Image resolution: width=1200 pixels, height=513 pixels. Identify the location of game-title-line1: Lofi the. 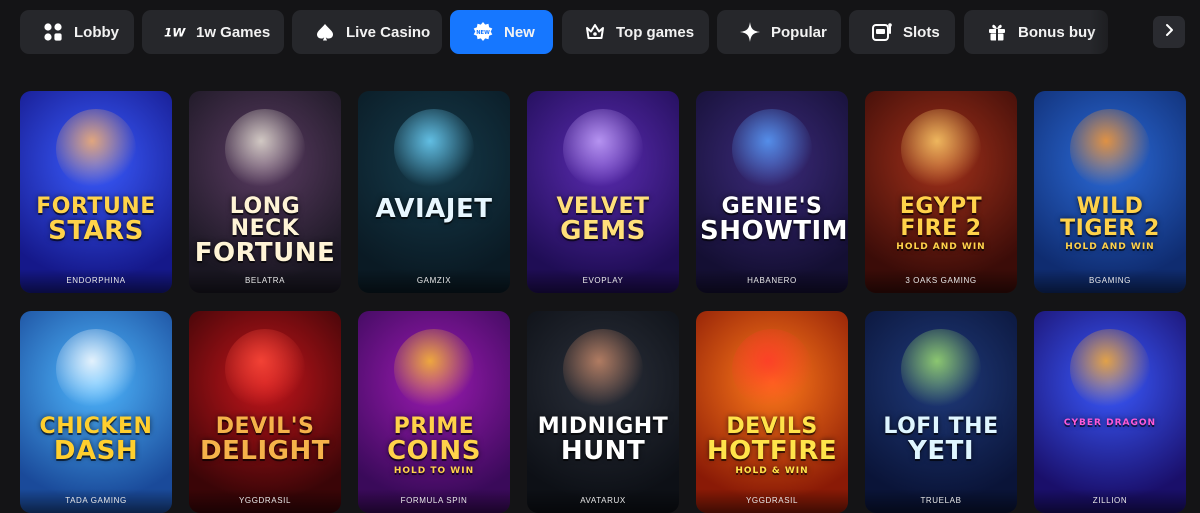
(941, 426).